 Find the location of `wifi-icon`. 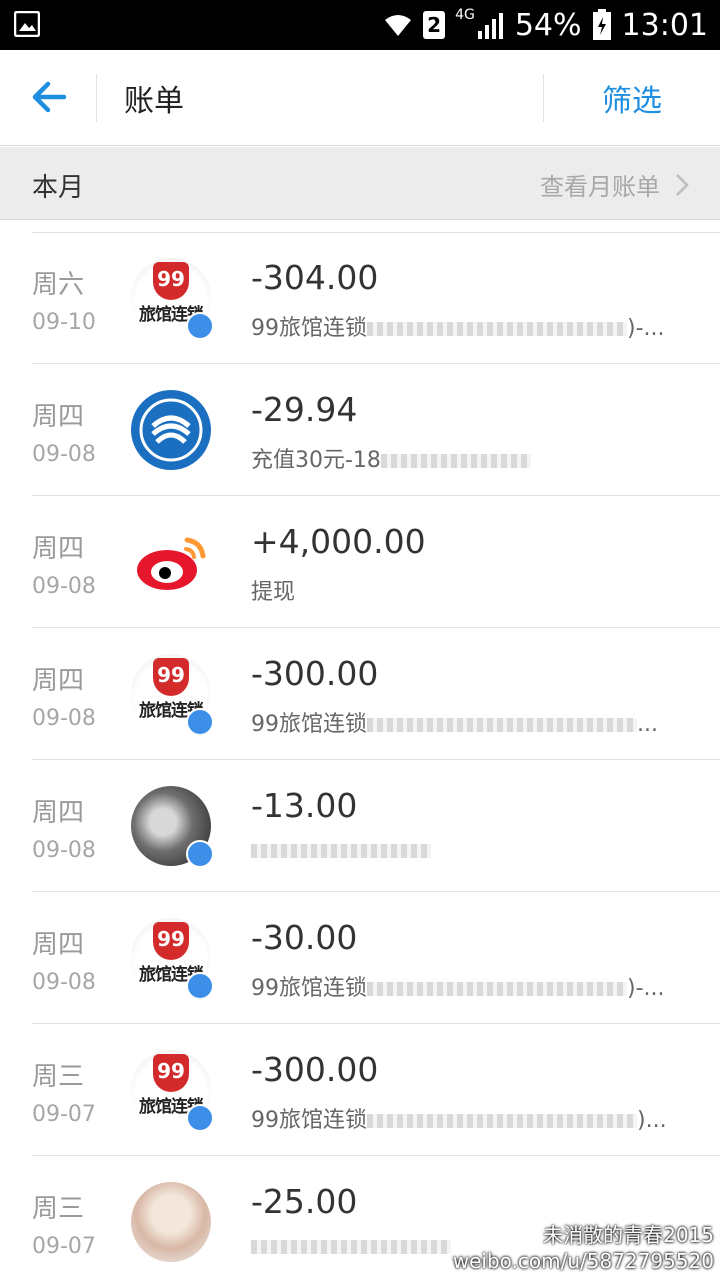

wifi-icon is located at coordinates (398, 25).